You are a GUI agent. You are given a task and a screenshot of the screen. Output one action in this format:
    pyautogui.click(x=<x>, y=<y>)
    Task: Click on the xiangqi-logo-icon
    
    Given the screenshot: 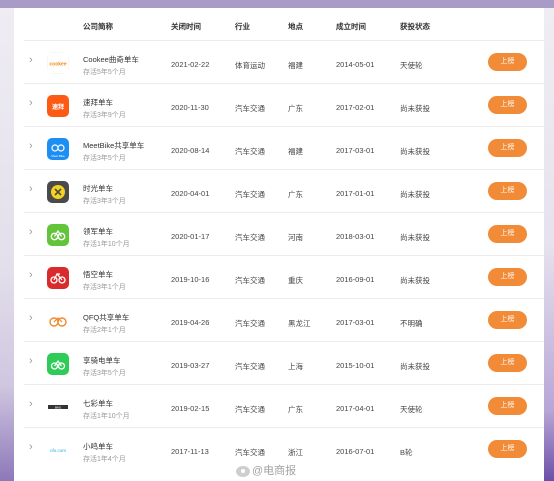 What is the action you would take?
    pyautogui.click(x=58, y=364)
    